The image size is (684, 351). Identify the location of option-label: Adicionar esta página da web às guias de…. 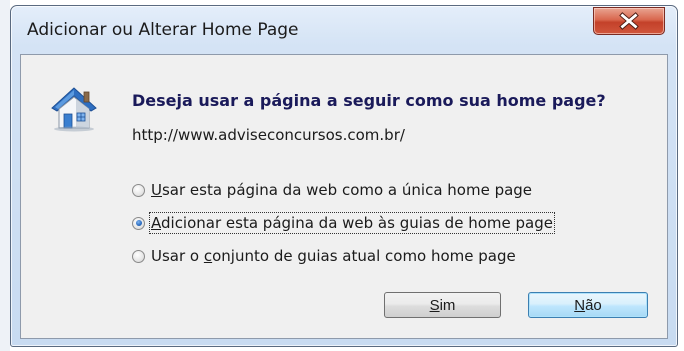
(352, 223).